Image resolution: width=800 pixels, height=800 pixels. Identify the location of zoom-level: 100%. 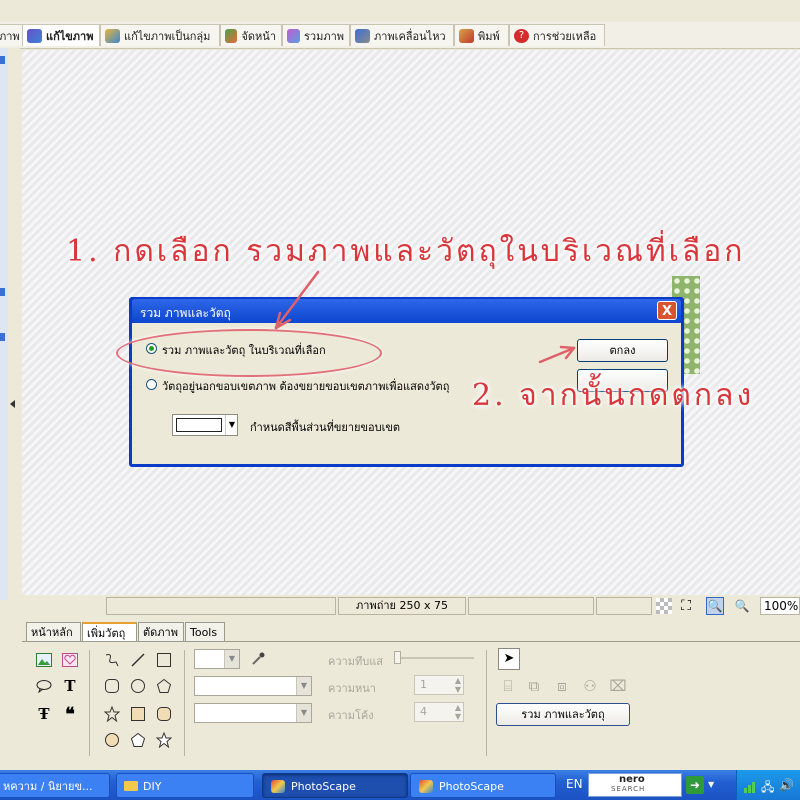
(780, 606).